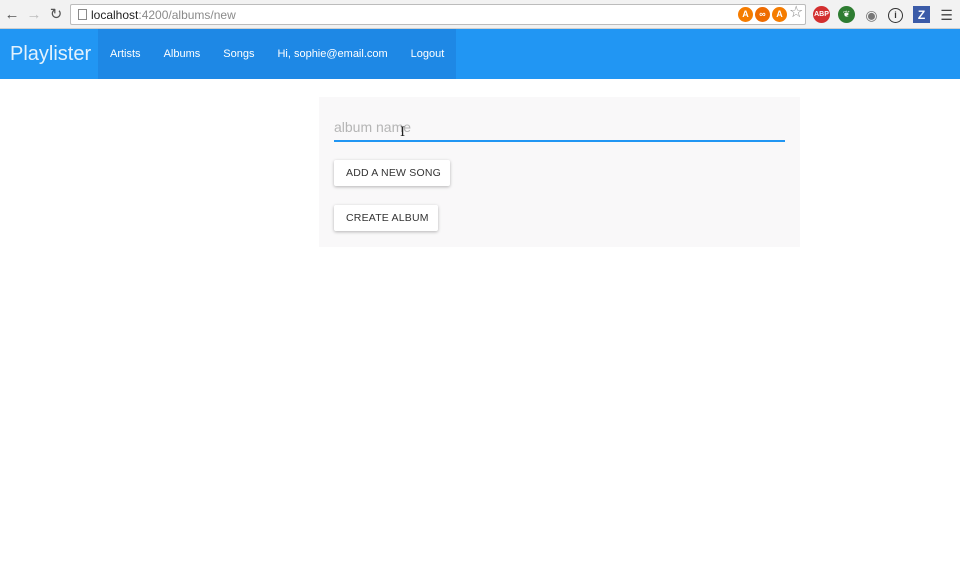  I want to click on url-path: :4200/albums/new, so click(187, 15).